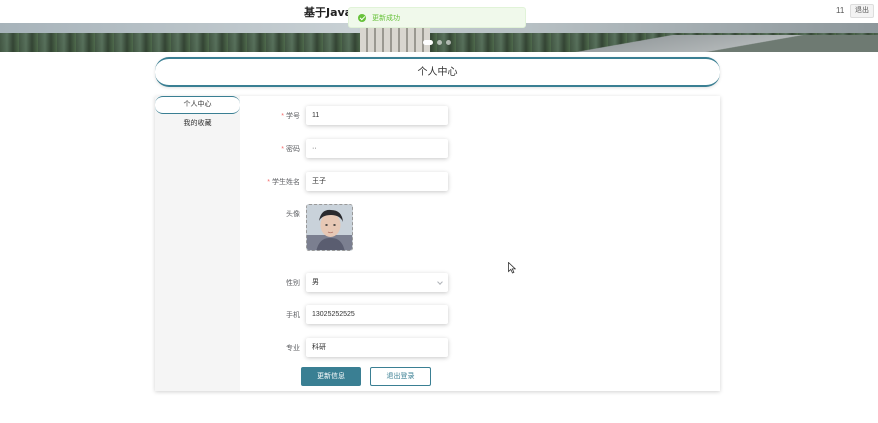 Image resolution: width=878 pixels, height=423 pixels. Describe the element at coordinates (328, 12) in the screenshot. I see `site-title: 基于Java` at that location.